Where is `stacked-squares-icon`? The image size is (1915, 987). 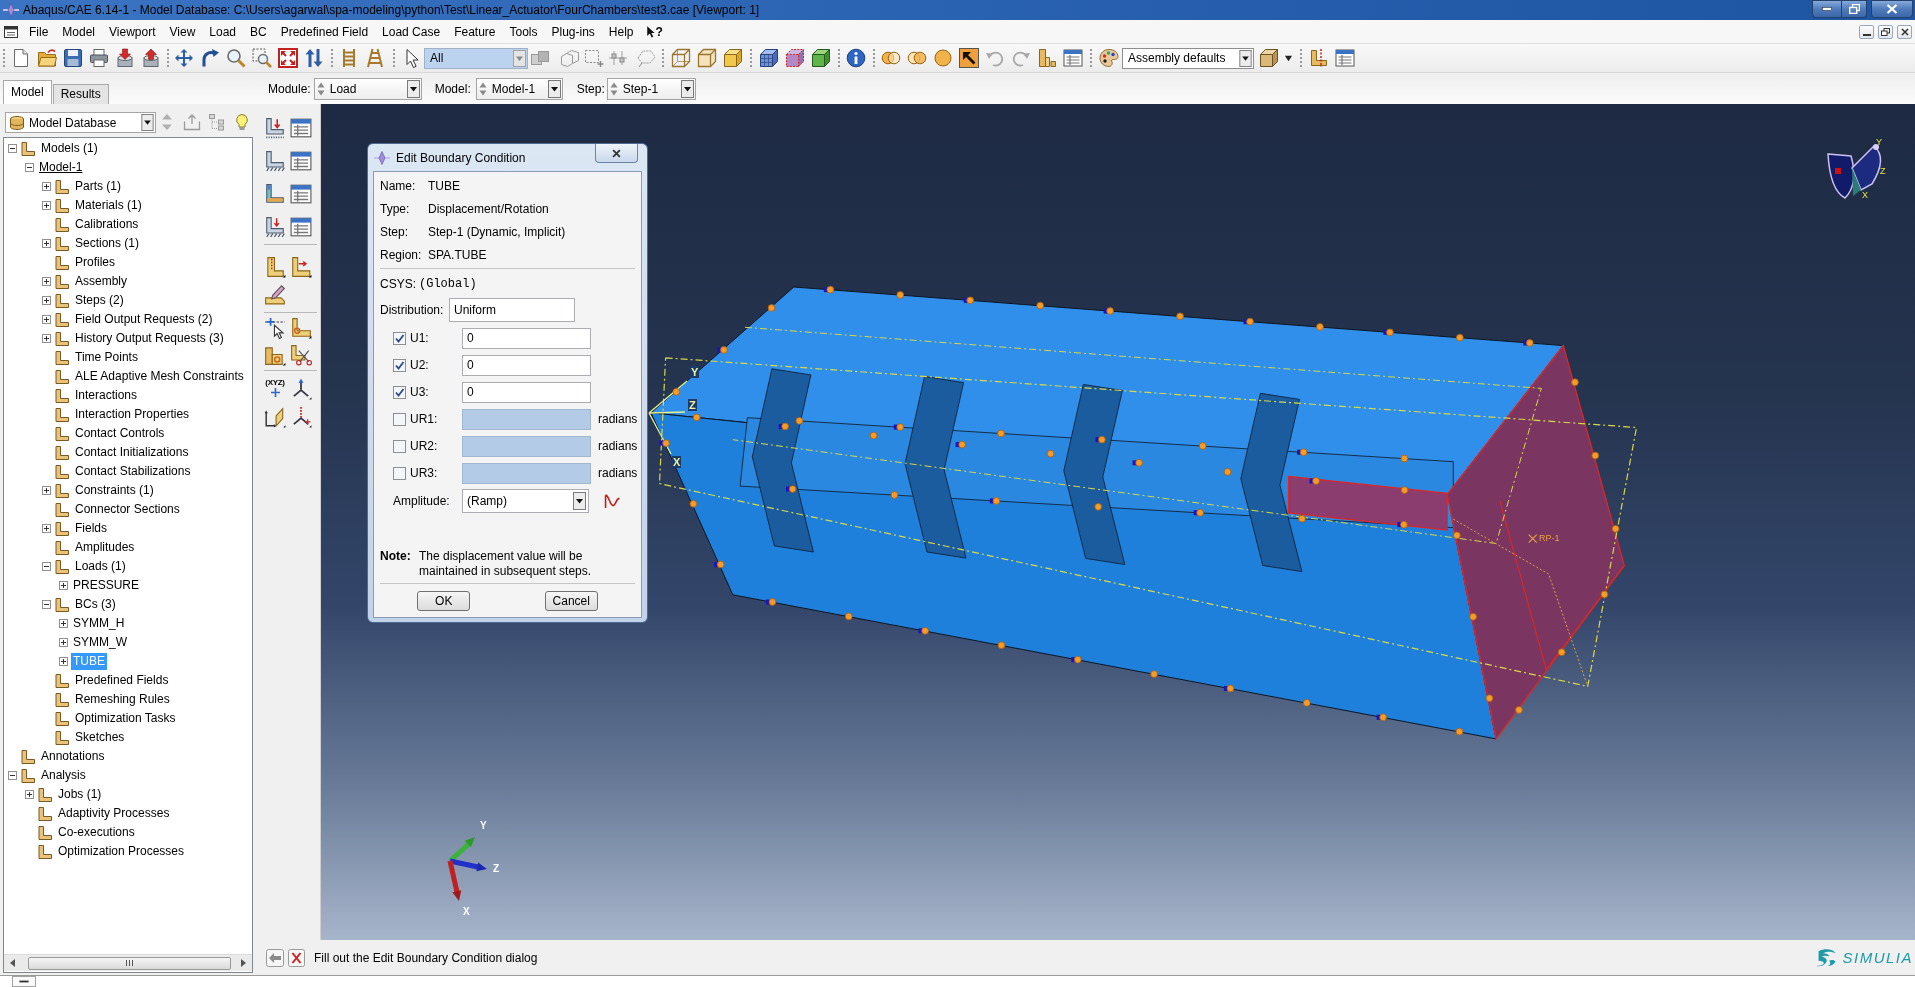
stacked-squares-icon is located at coordinates (540, 58).